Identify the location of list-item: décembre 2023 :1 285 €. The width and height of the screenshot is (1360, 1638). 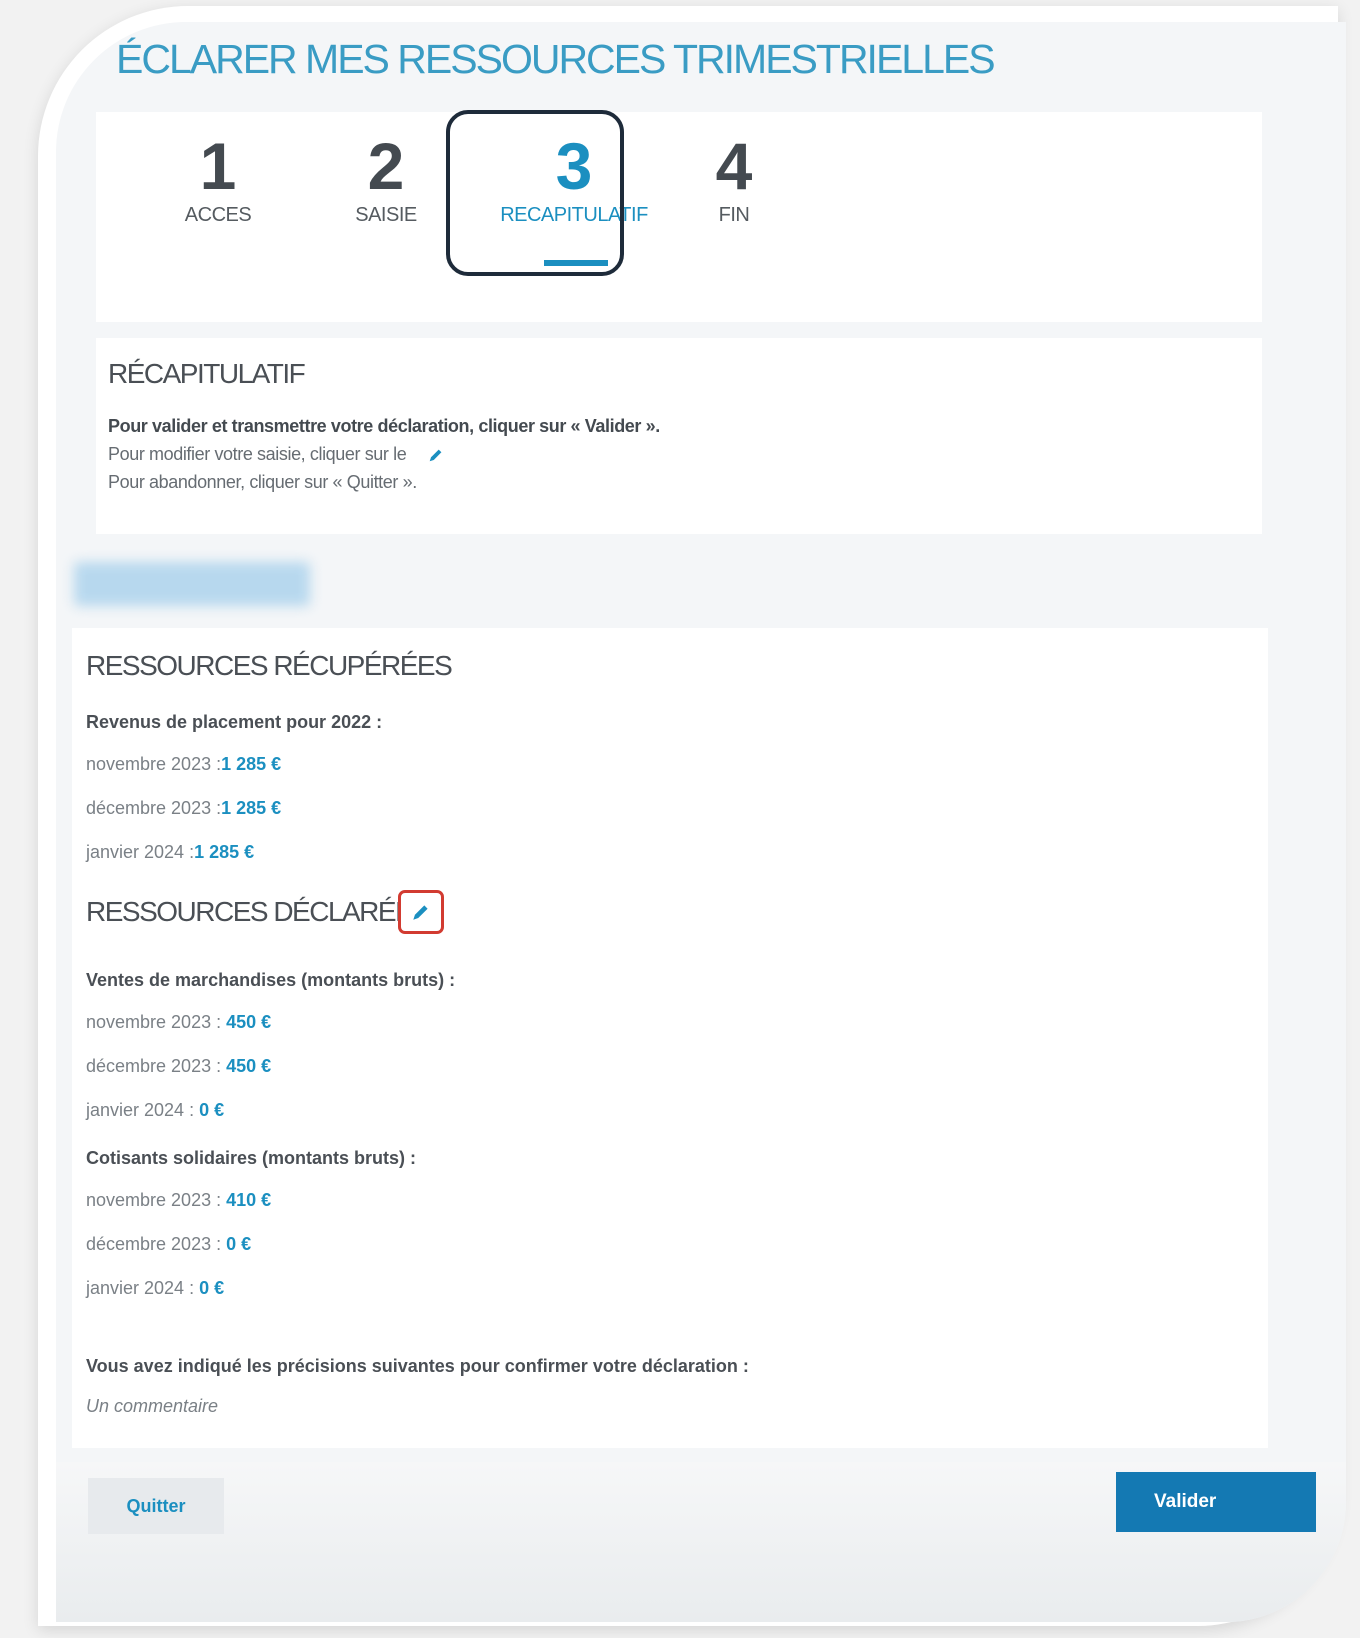
(183, 808).